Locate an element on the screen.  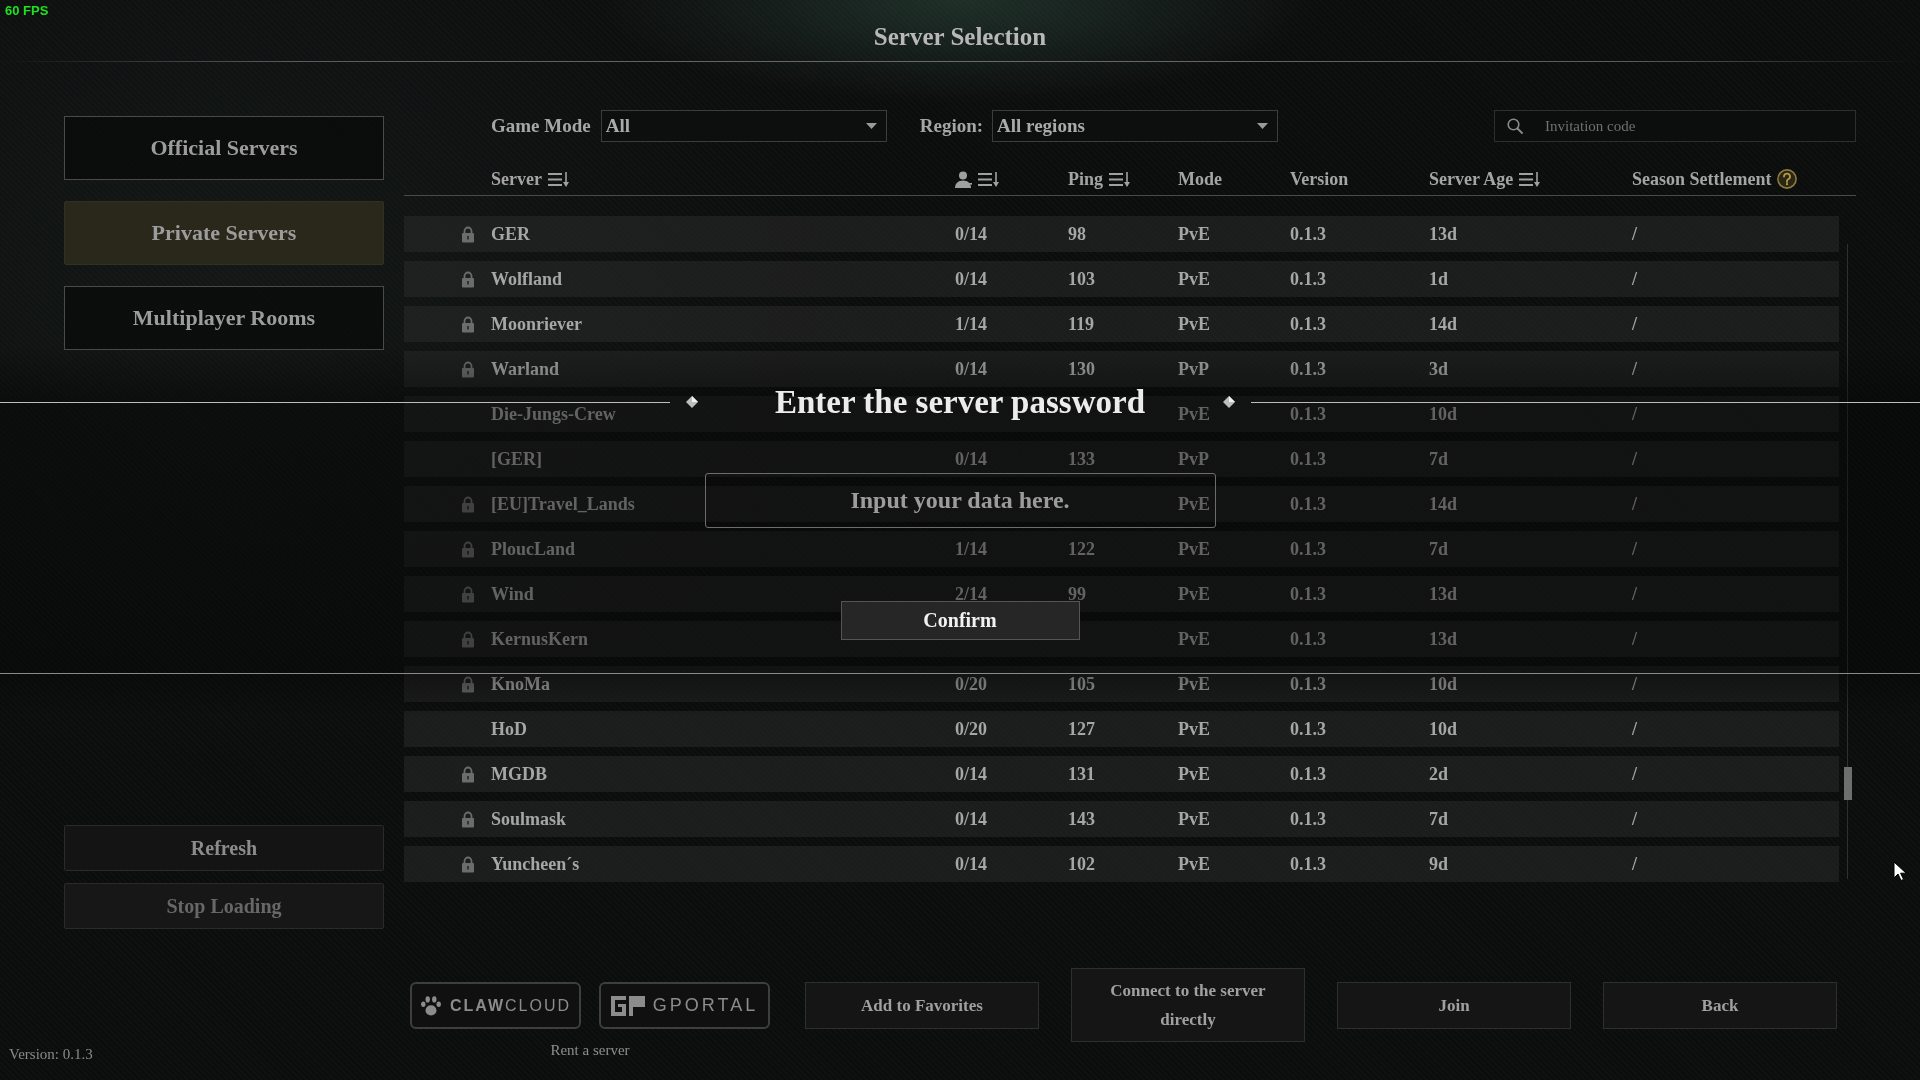
server-name: [EU]Travel_Lands is located at coordinates (563, 504).